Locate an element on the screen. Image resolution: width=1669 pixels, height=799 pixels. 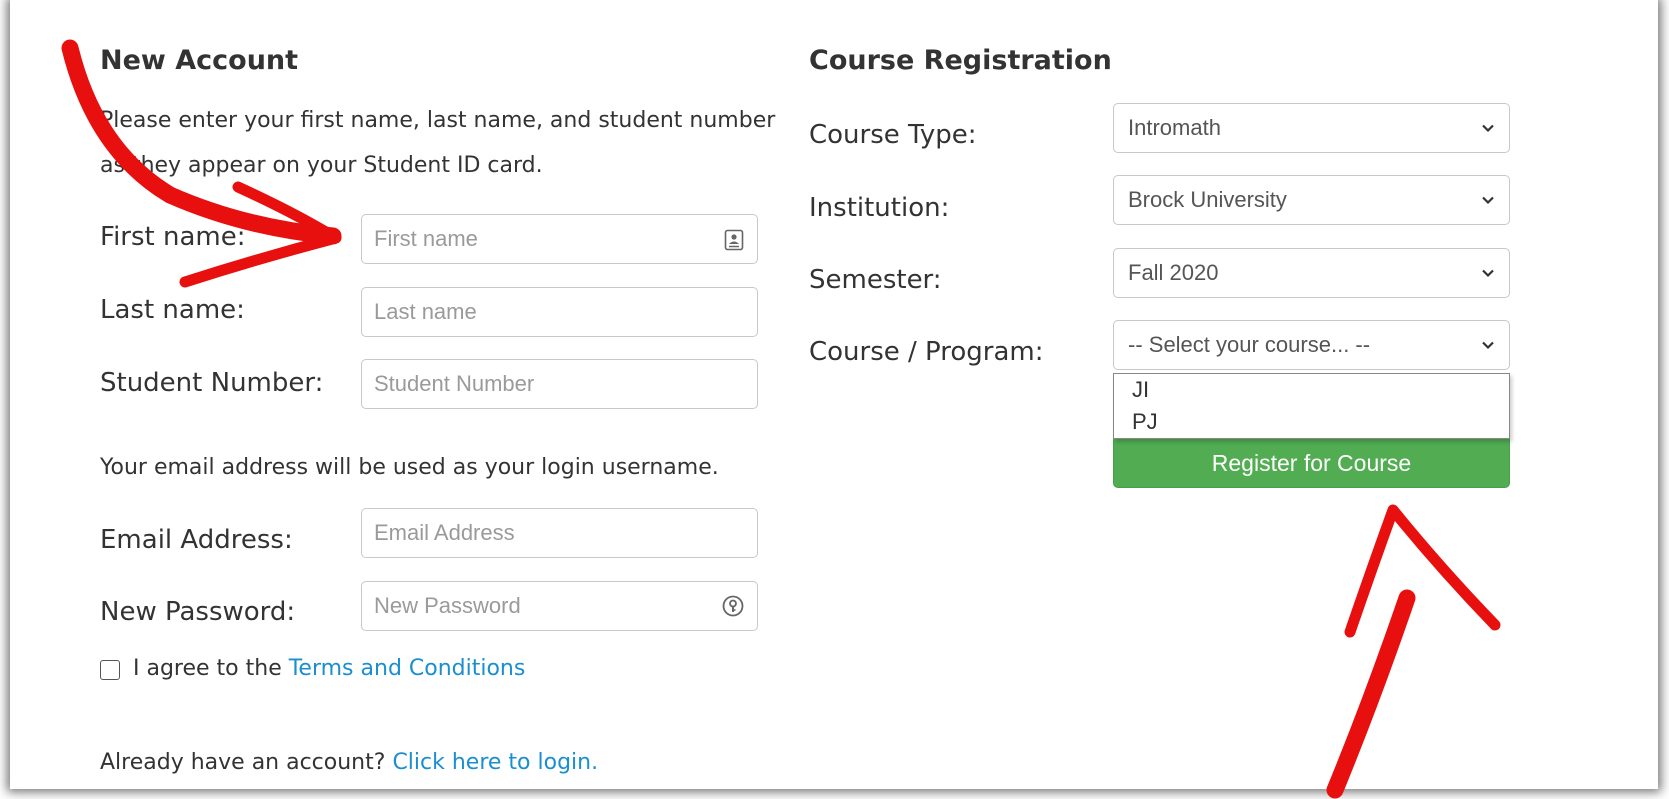
semester-select: Fall 2020 is located at coordinates (1311, 273).